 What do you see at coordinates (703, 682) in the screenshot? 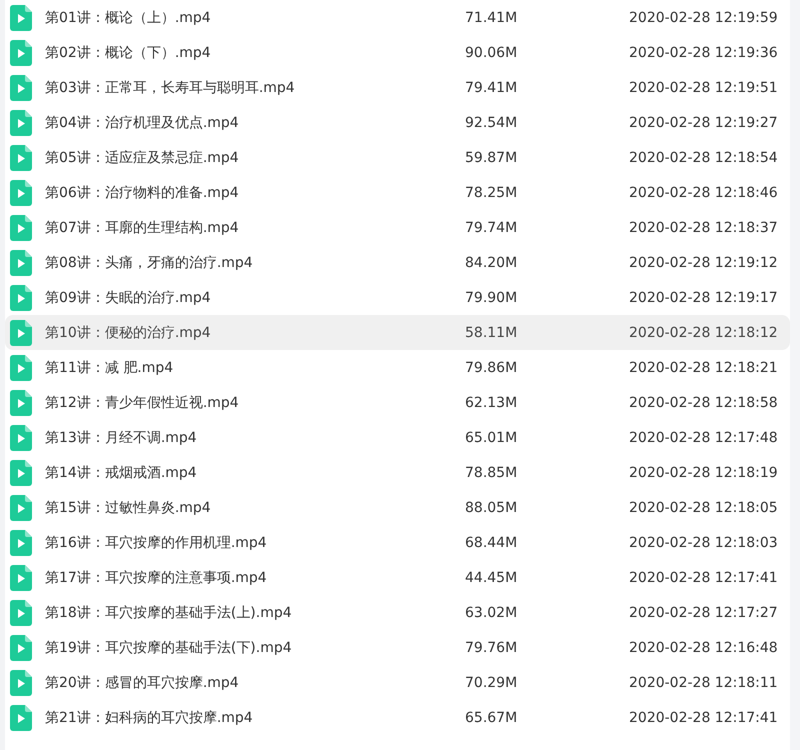
I see `modified-date: 2020-02-28 12:18:11` at bounding box center [703, 682].